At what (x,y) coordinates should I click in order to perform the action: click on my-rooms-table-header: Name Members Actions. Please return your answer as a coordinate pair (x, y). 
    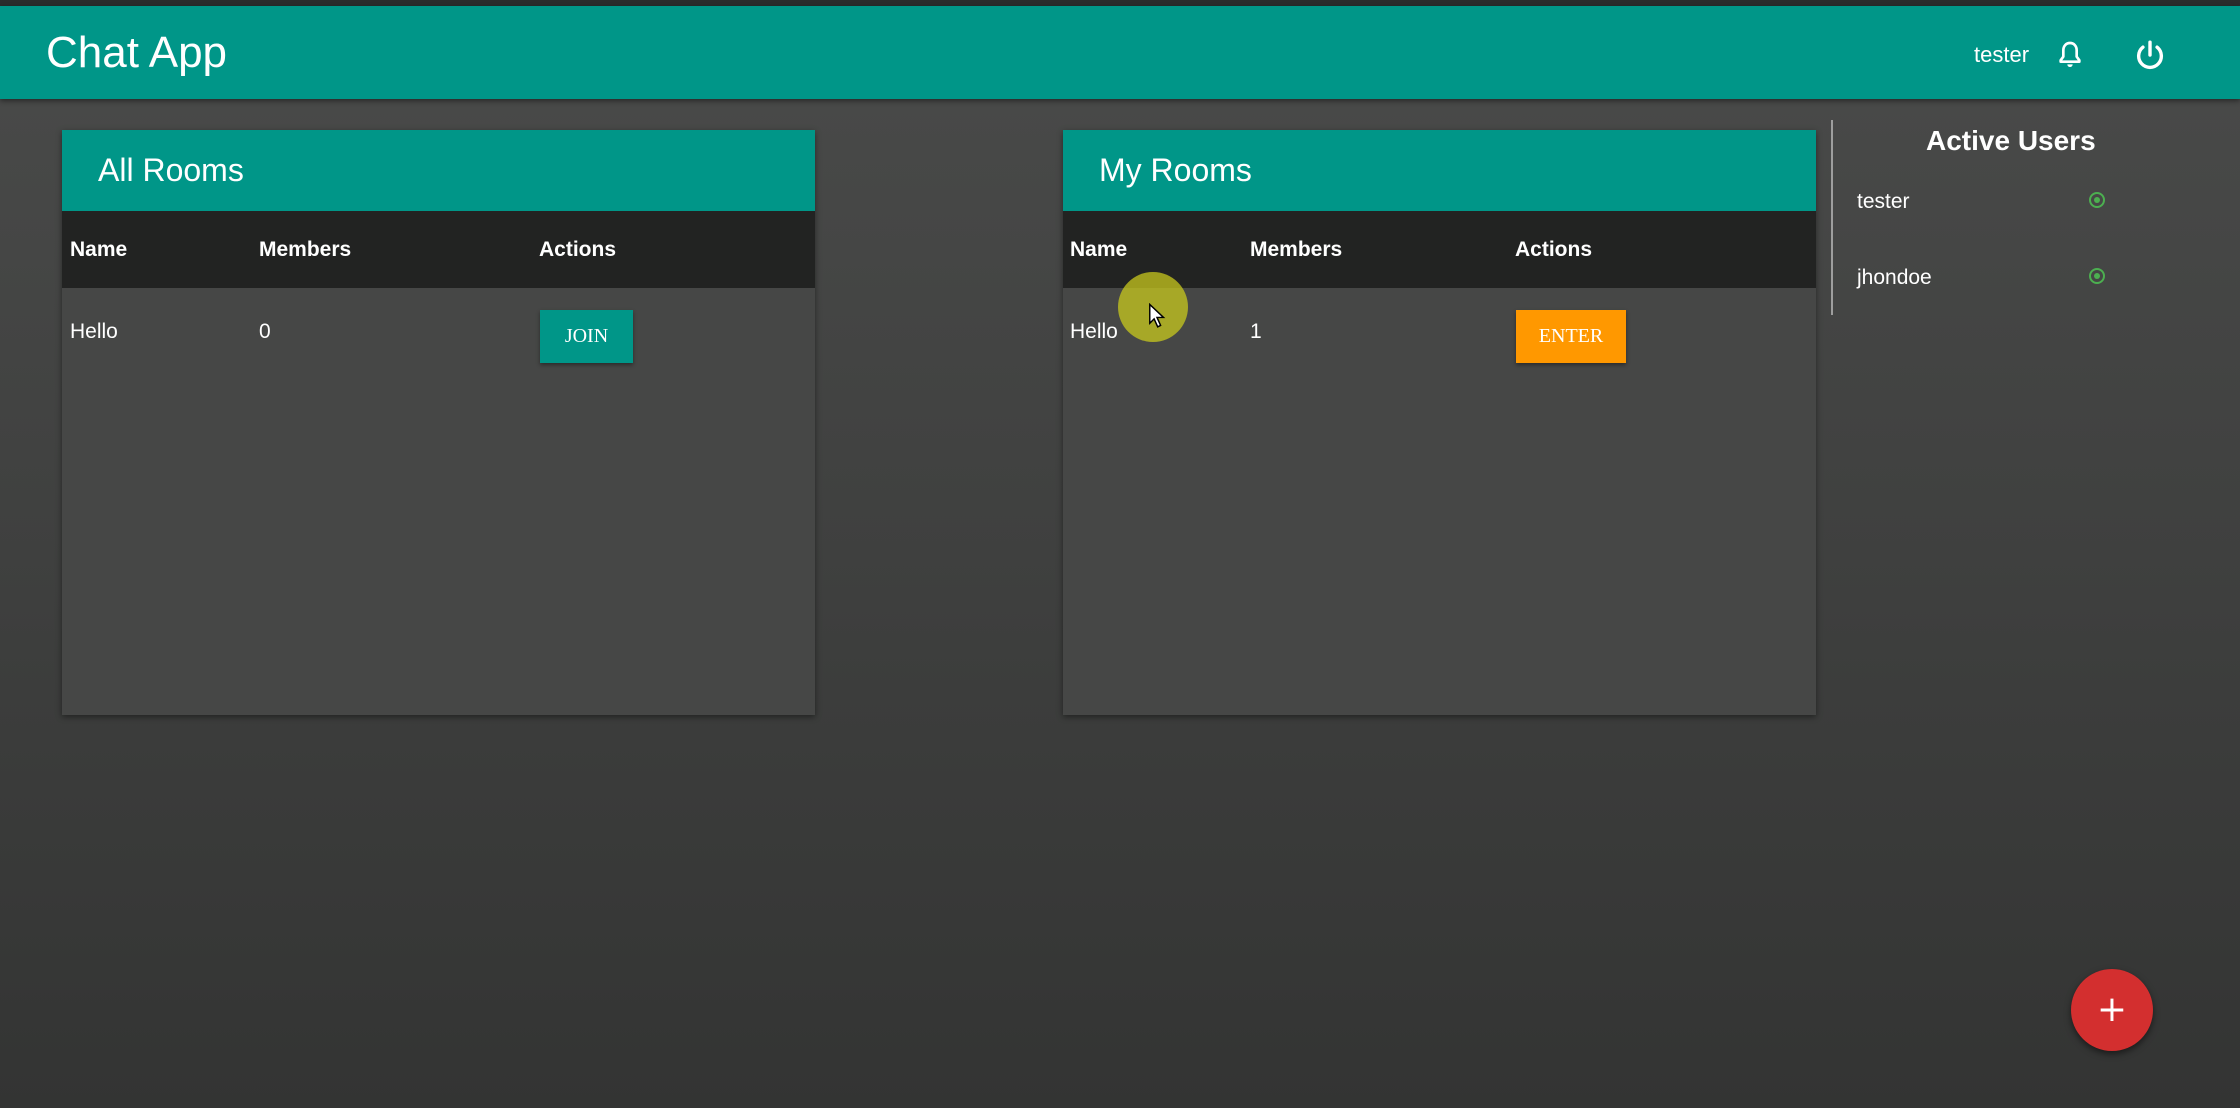
    Looking at the image, I should click on (1439, 249).